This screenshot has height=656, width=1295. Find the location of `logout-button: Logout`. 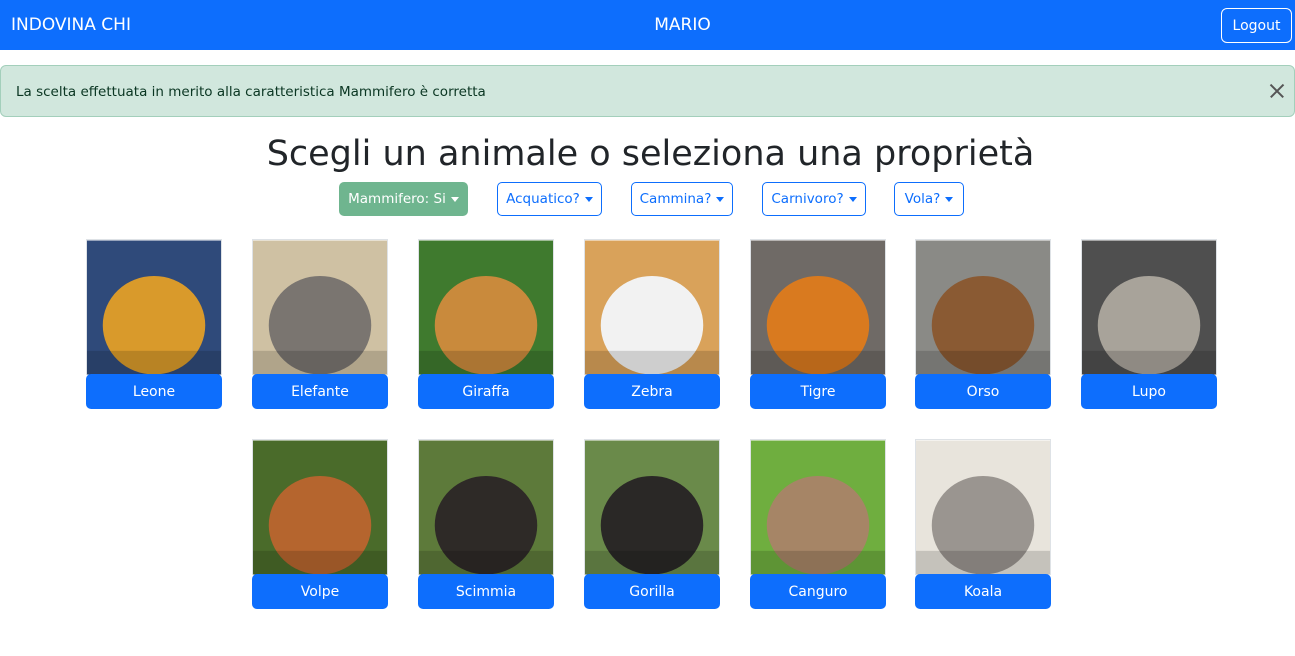

logout-button: Logout is located at coordinates (1256, 25).